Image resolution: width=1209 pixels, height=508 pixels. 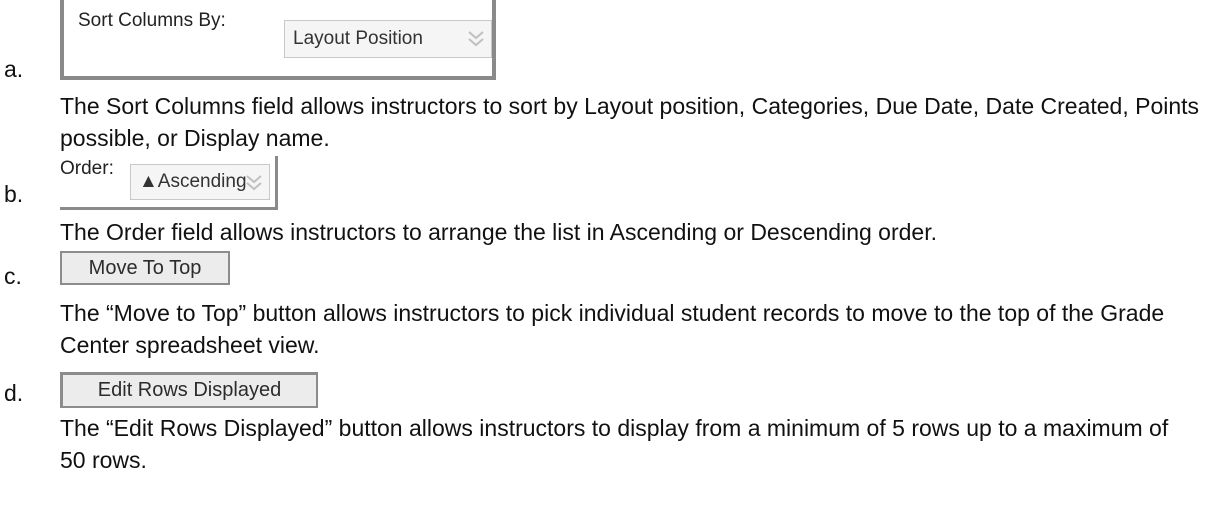 What do you see at coordinates (145, 268) in the screenshot?
I see `move-to-top-button: Move To Top` at bounding box center [145, 268].